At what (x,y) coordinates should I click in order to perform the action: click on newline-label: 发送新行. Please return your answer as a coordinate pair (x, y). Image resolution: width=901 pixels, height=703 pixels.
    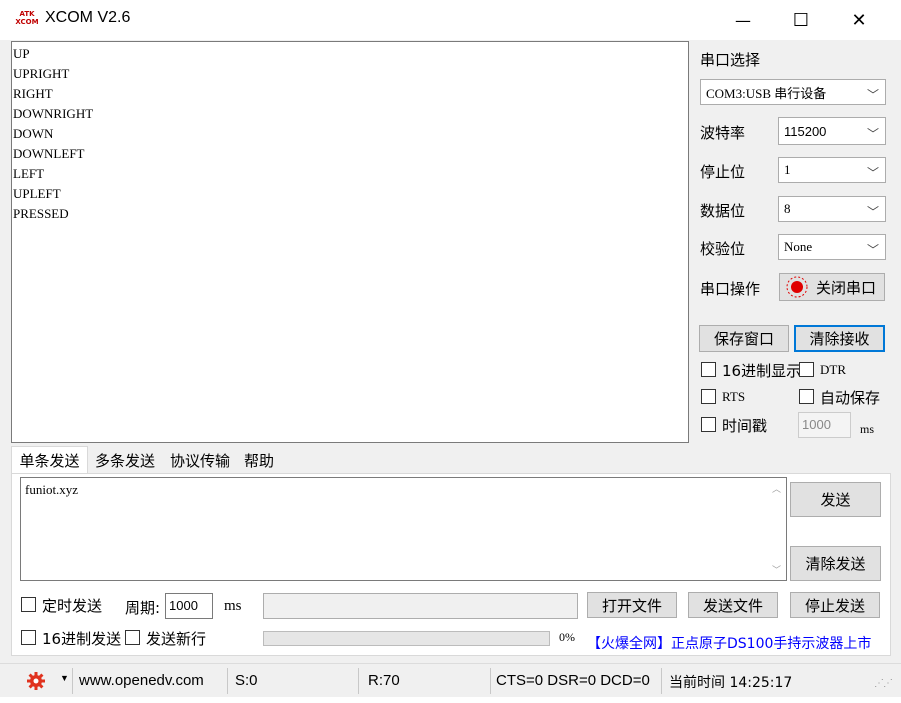
    Looking at the image, I should click on (176, 639).